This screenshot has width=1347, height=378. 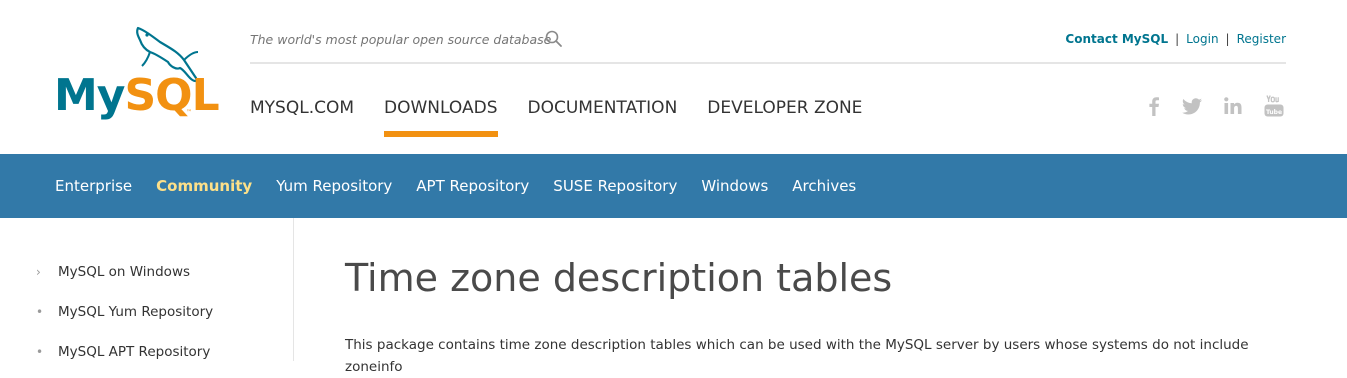 What do you see at coordinates (124, 272) in the screenshot?
I see `sidebar-item-label: MySQL on Windows` at bounding box center [124, 272].